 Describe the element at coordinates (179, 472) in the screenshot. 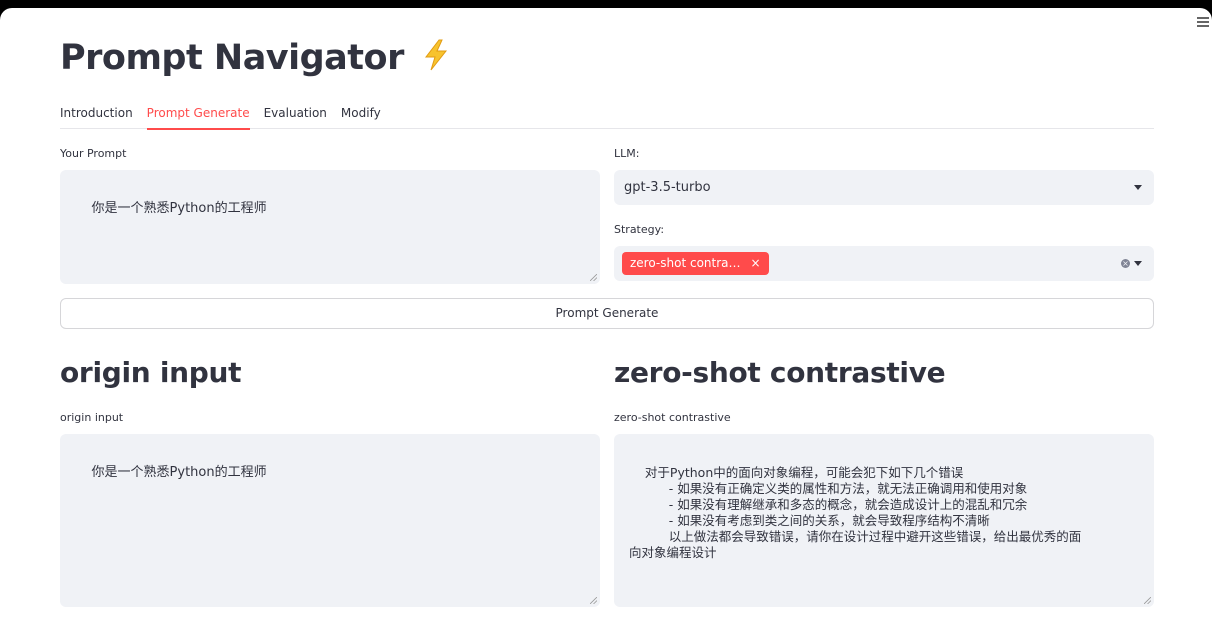

I see `origin-input-text: 你是一个熟悉Python的工程师` at that location.